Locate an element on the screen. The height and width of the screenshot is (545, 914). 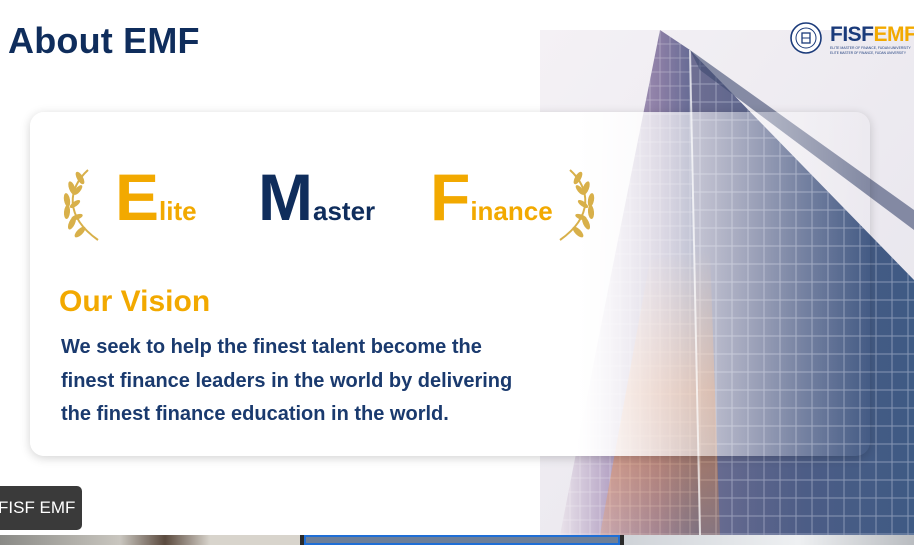
video-thumbnail-strip is located at coordinates (457, 540).